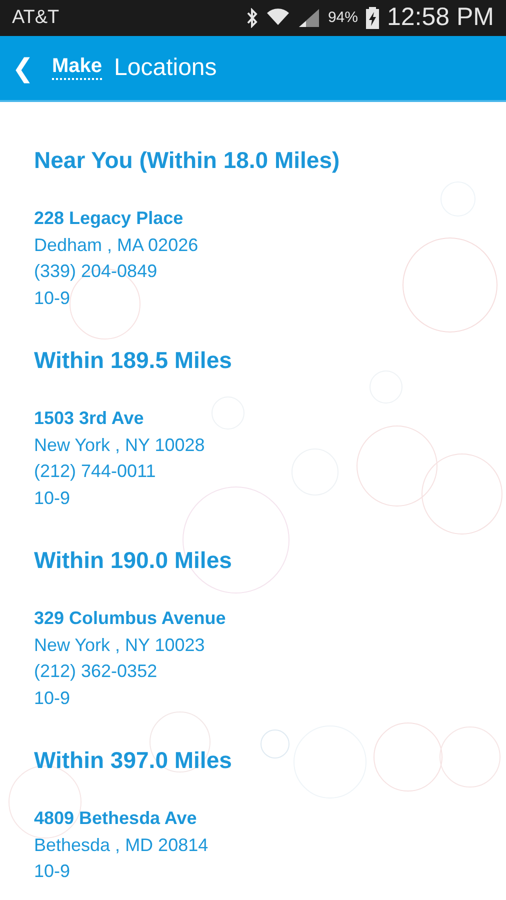  What do you see at coordinates (133, 560) in the screenshot?
I see `section-heading: Within 190.0 Miles` at bounding box center [133, 560].